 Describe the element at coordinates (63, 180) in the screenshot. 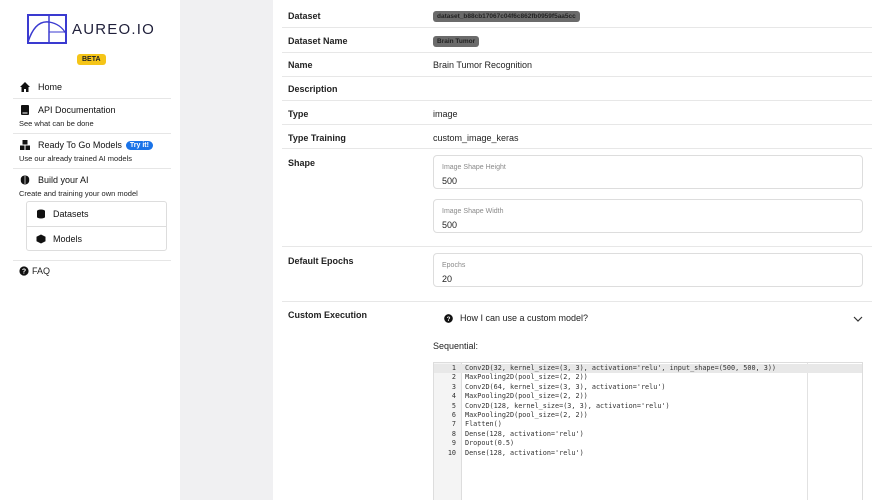

I see `sidebar-item-label: Build your AI` at that location.